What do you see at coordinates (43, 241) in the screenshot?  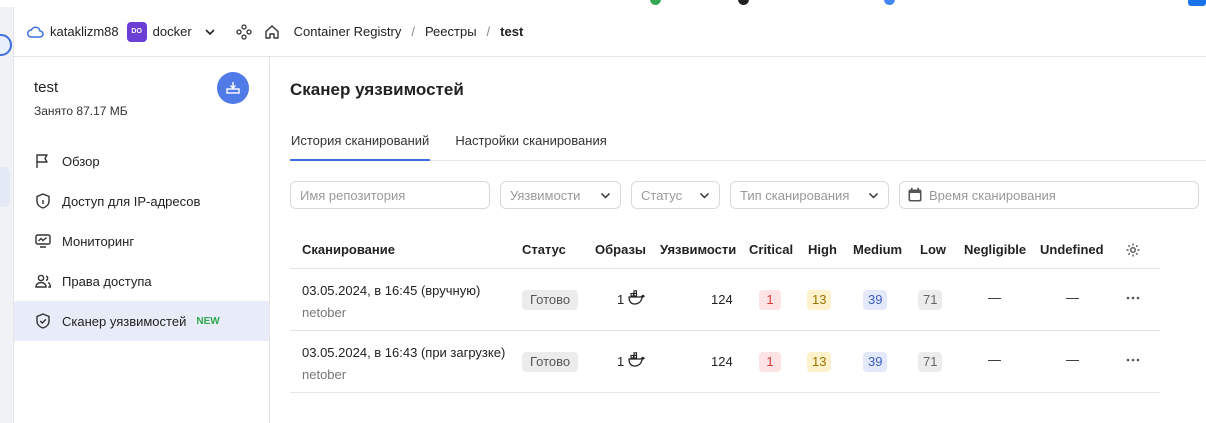 I see `monitor-icon` at bounding box center [43, 241].